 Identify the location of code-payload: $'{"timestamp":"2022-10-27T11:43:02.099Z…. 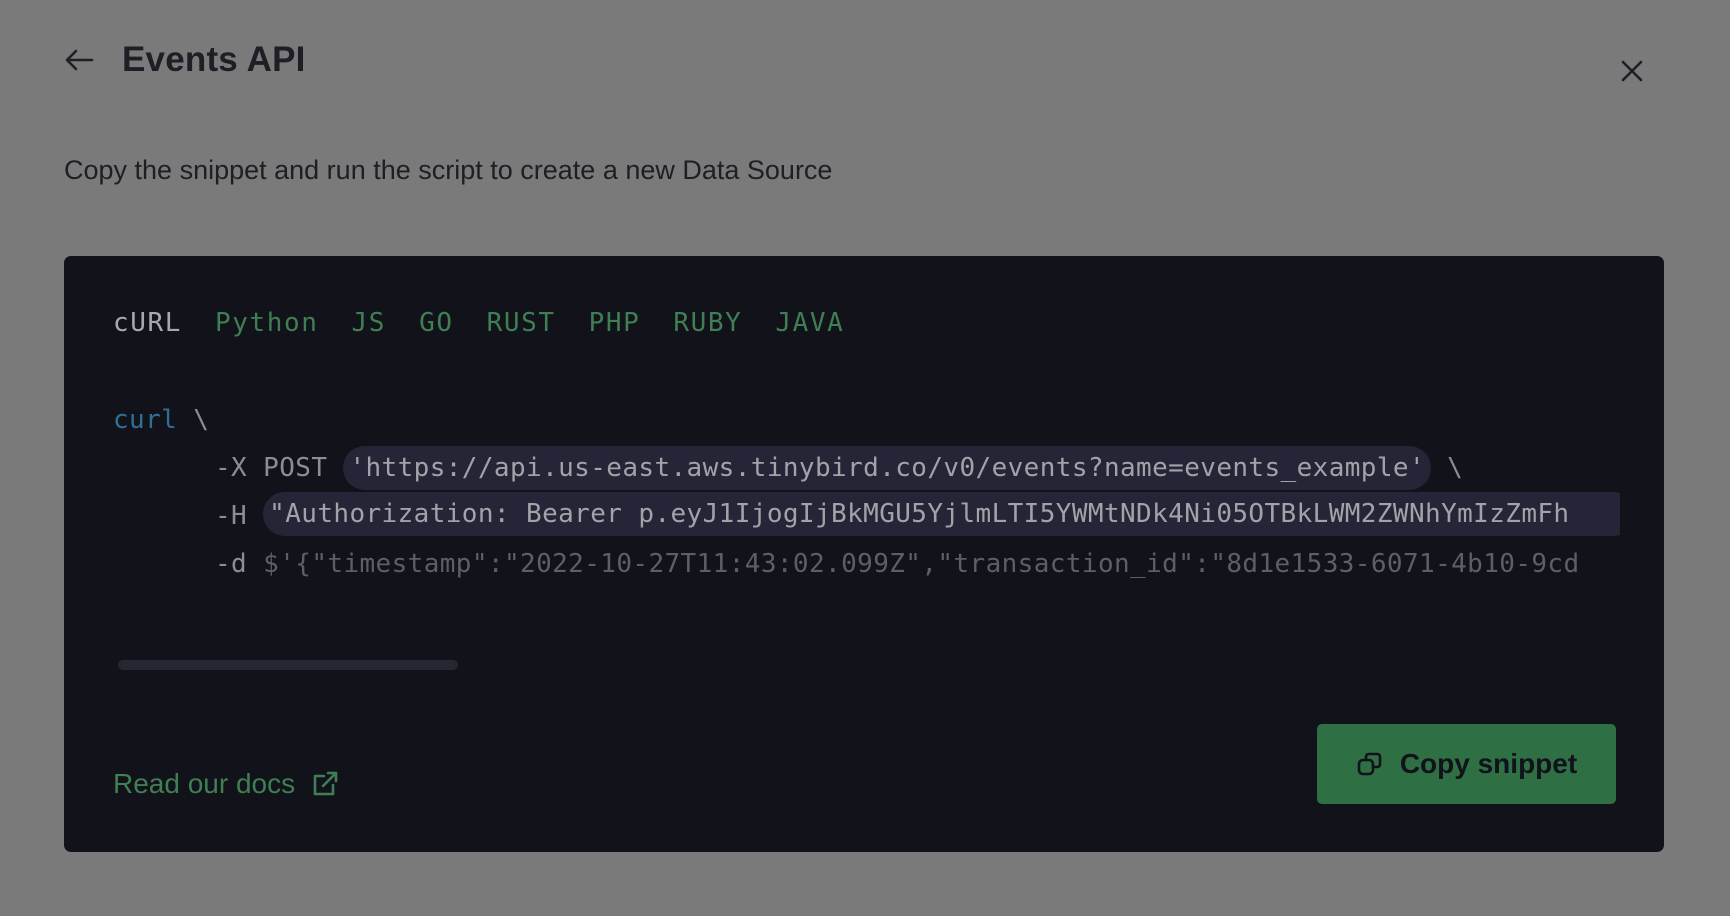
(921, 564).